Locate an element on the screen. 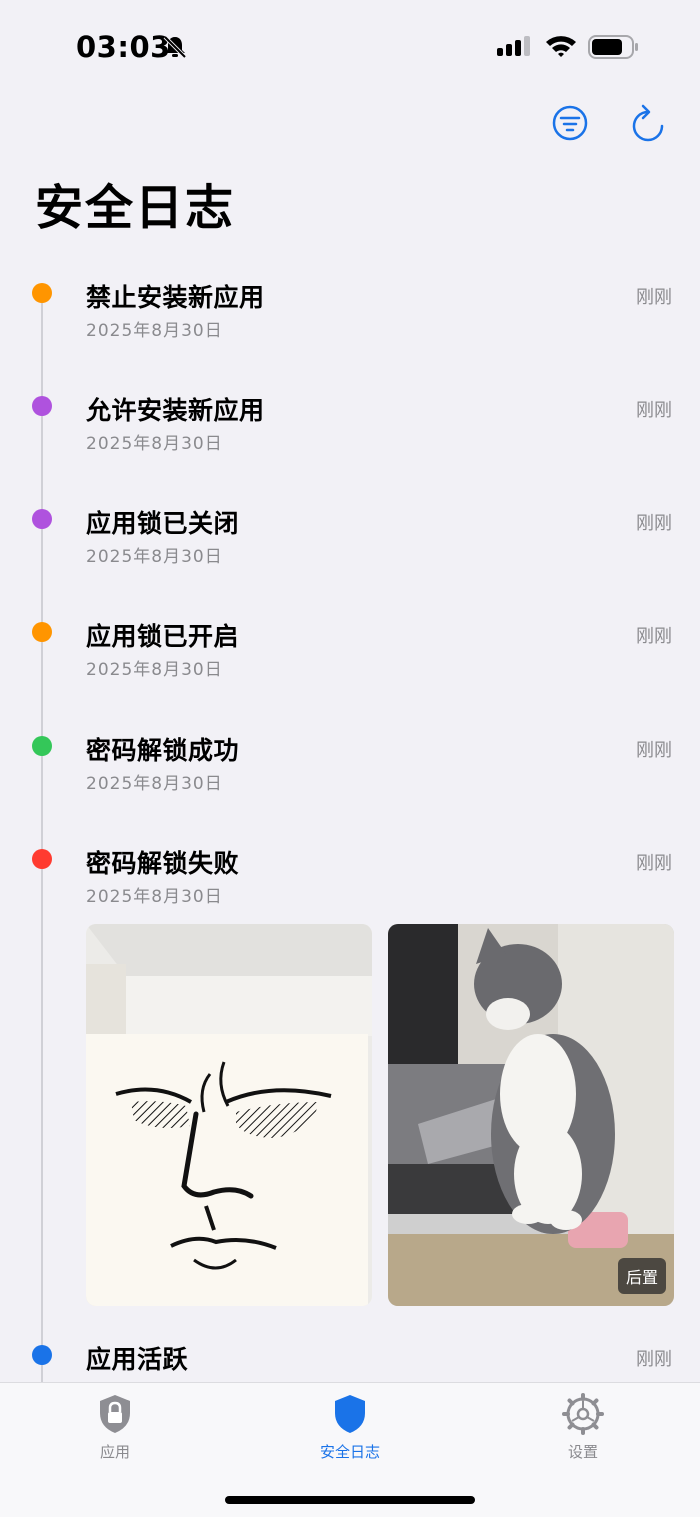 The image size is (700, 1517). rear-camera-photo: 后置 is located at coordinates (531, 1115).